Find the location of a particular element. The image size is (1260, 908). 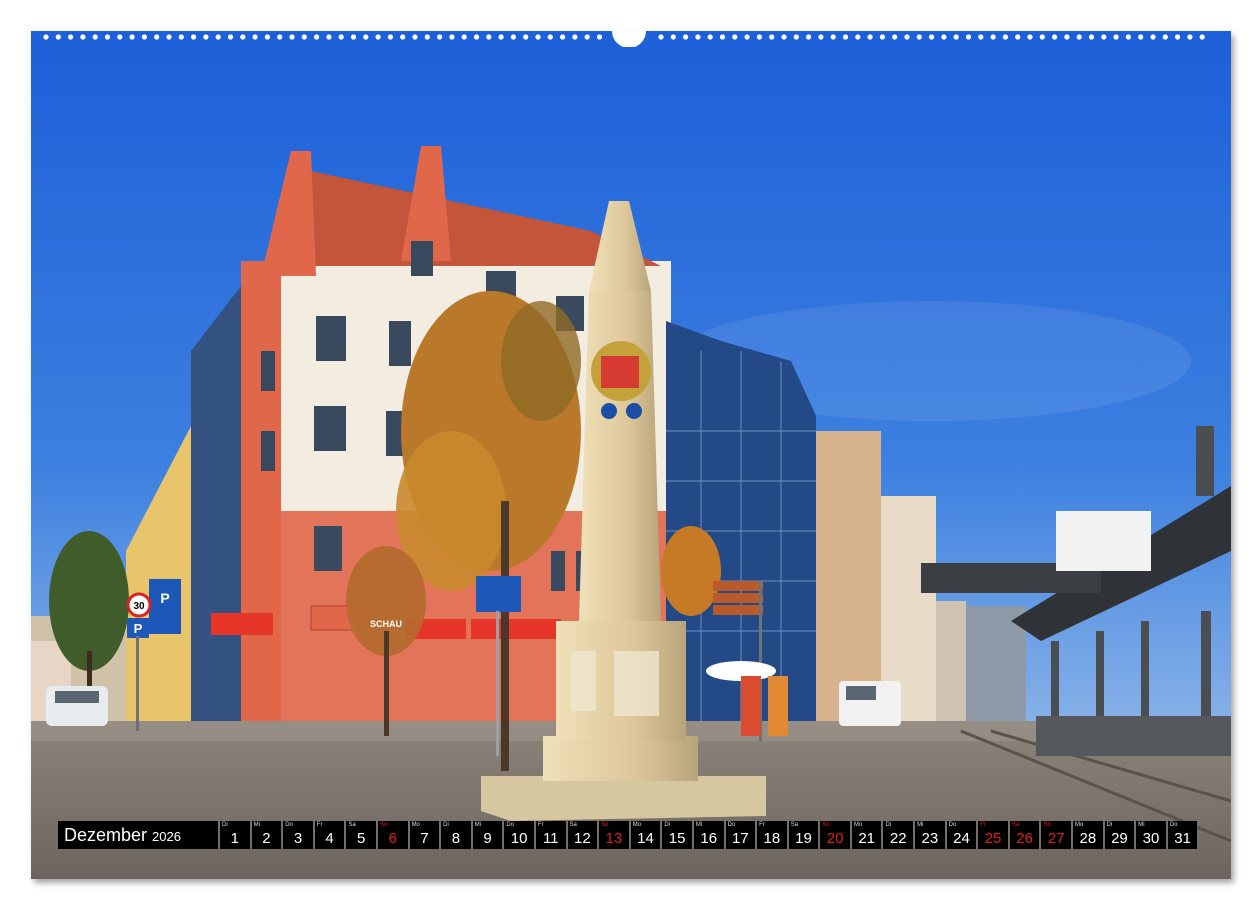

day-cell: Mo 21 is located at coordinates (866, 835).